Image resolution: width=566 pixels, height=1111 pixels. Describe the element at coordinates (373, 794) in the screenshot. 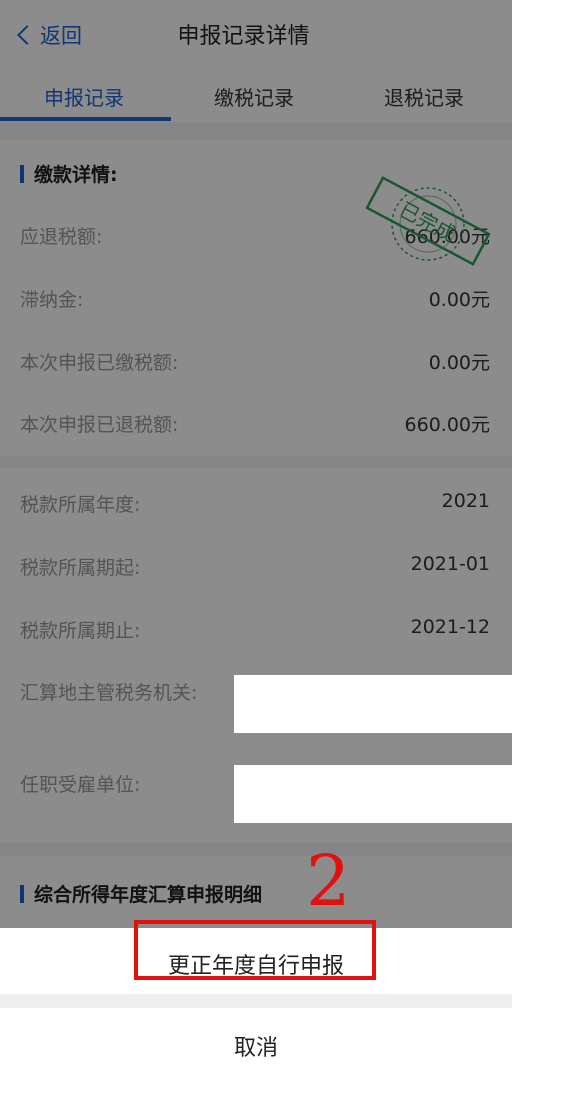

I see `redacted-employer` at that location.